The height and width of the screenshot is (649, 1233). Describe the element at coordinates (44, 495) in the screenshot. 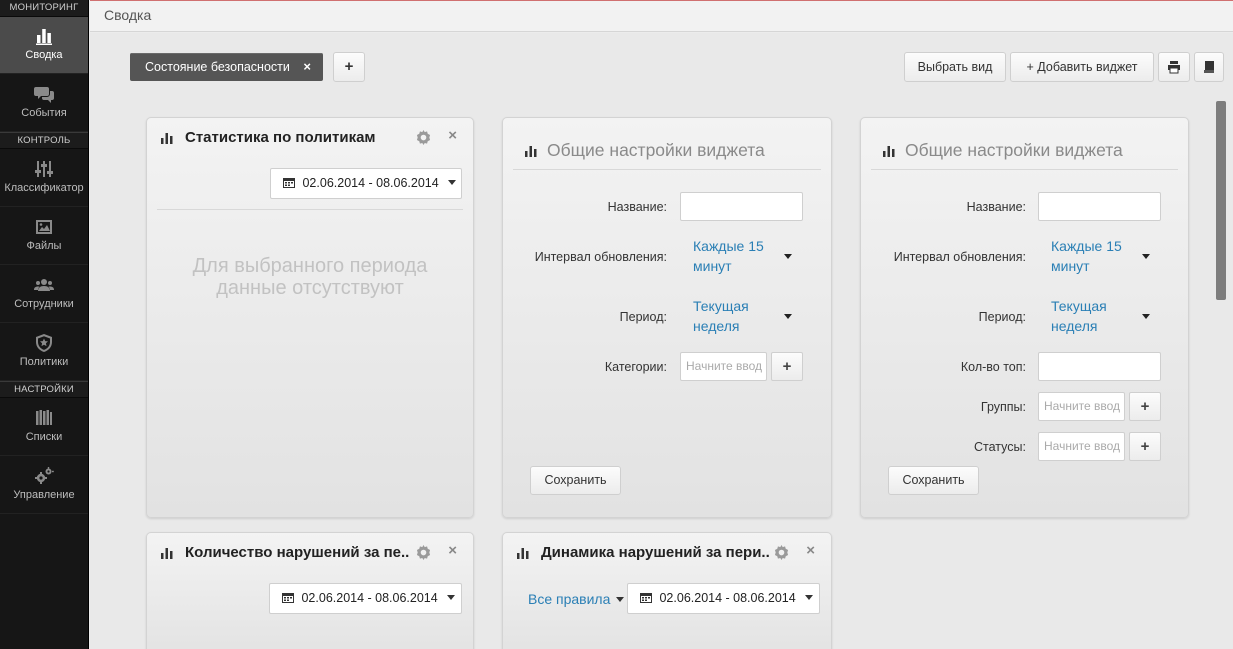

I see `sidebar-item-label: Управление` at that location.